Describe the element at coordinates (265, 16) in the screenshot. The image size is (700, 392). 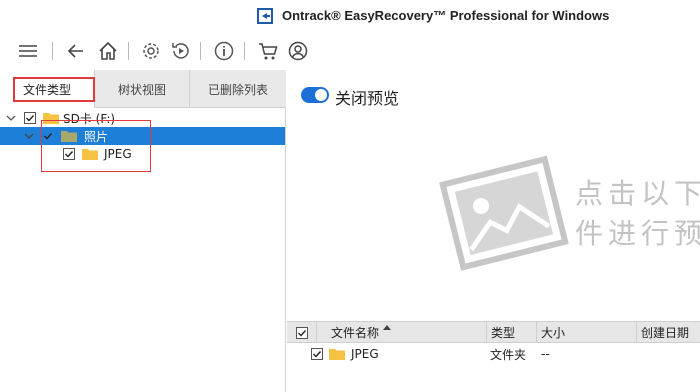
I see `app-logo-icon` at that location.